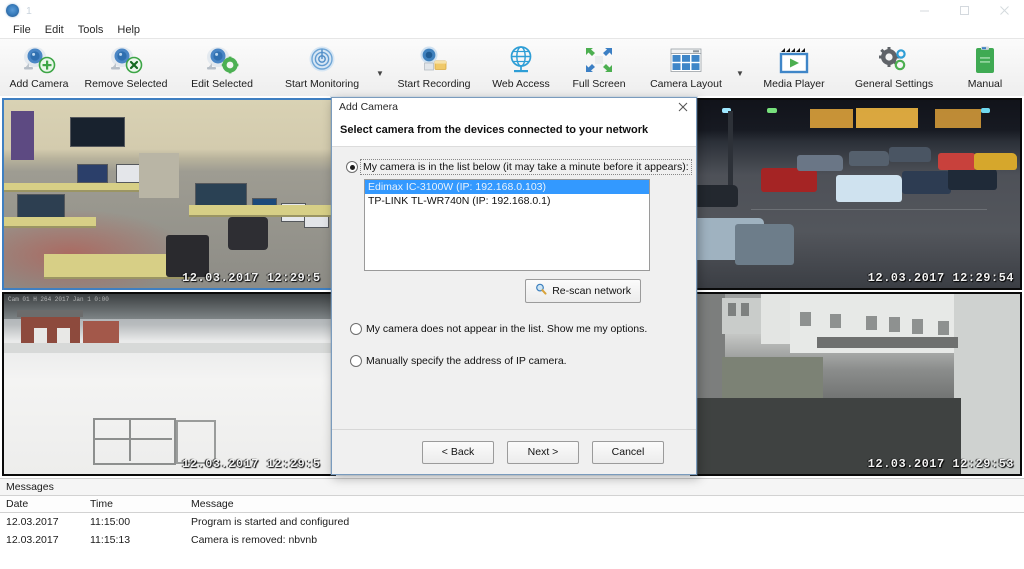 The image size is (1024, 569). What do you see at coordinates (22, 30) in the screenshot?
I see `menu-item-file: File` at bounding box center [22, 30].